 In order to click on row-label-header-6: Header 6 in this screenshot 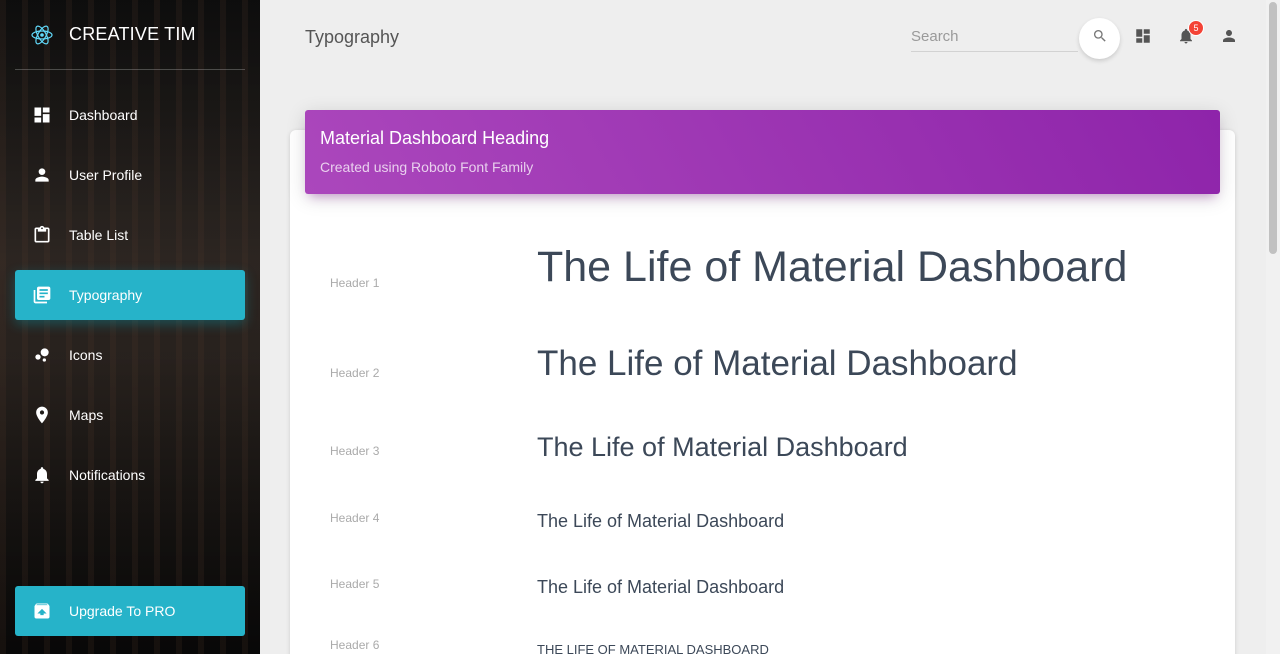, I will do `click(355, 645)`.